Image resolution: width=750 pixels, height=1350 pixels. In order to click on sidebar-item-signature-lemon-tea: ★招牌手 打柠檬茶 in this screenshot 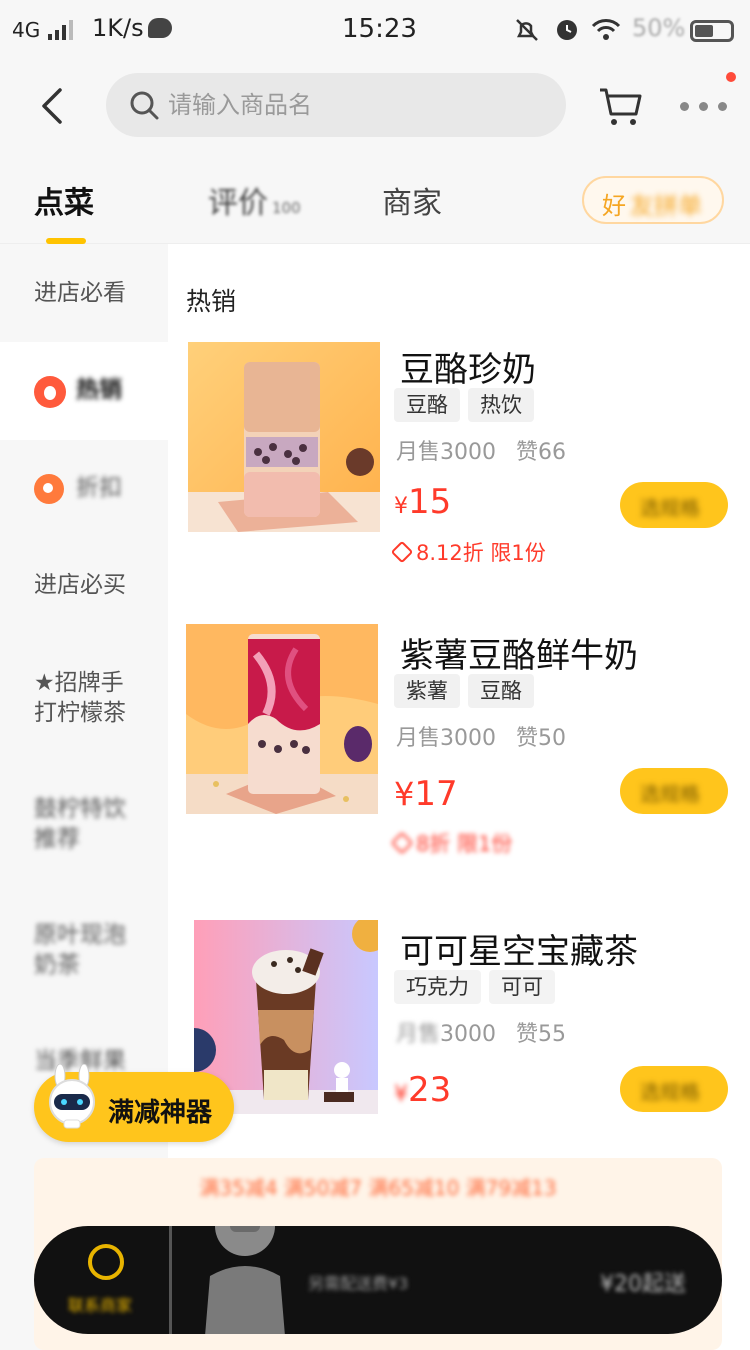, I will do `click(84, 694)`.